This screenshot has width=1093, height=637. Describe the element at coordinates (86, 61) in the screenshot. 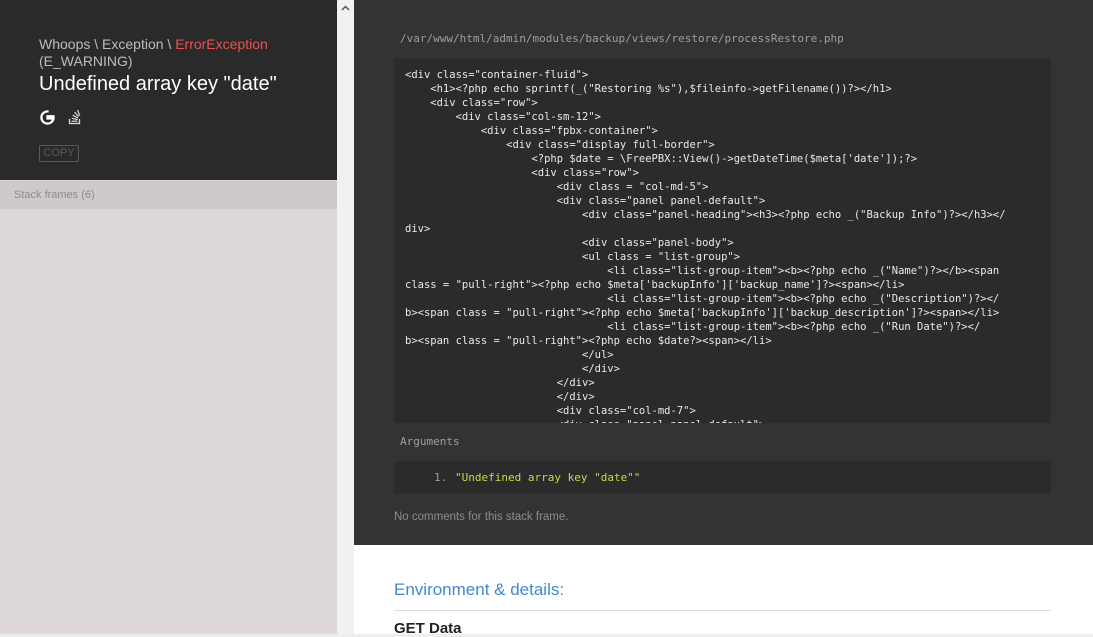

I see `exception-code: (E_WARNING)` at that location.